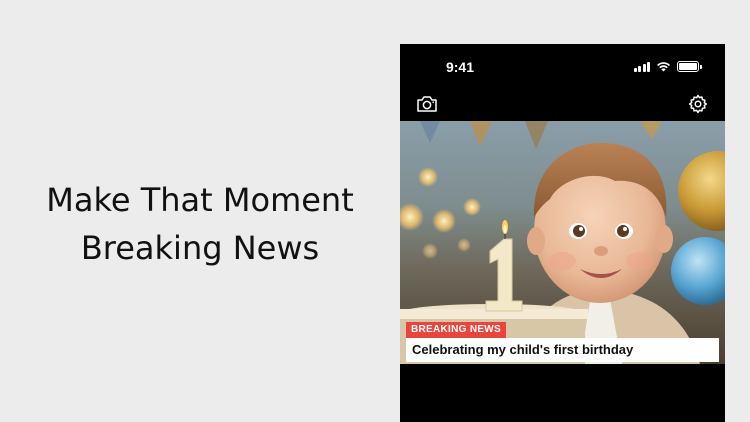  What do you see at coordinates (689, 66) in the screenshot?
I see `battery-icon` at bounding box center [689, 66].